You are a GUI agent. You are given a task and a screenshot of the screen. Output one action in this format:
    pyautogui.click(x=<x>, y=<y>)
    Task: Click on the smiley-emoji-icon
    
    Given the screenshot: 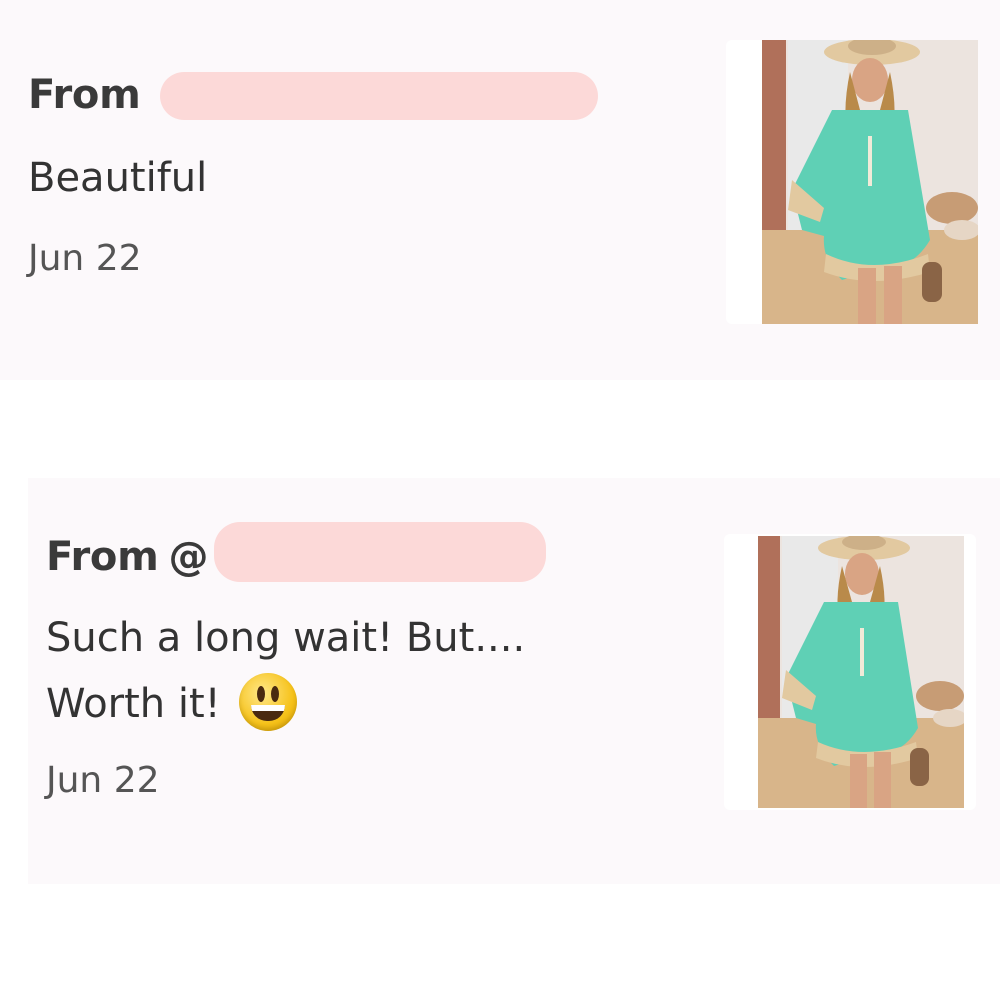 What is the action you would take?
    pyautogui.click(x=268, y=702)
    